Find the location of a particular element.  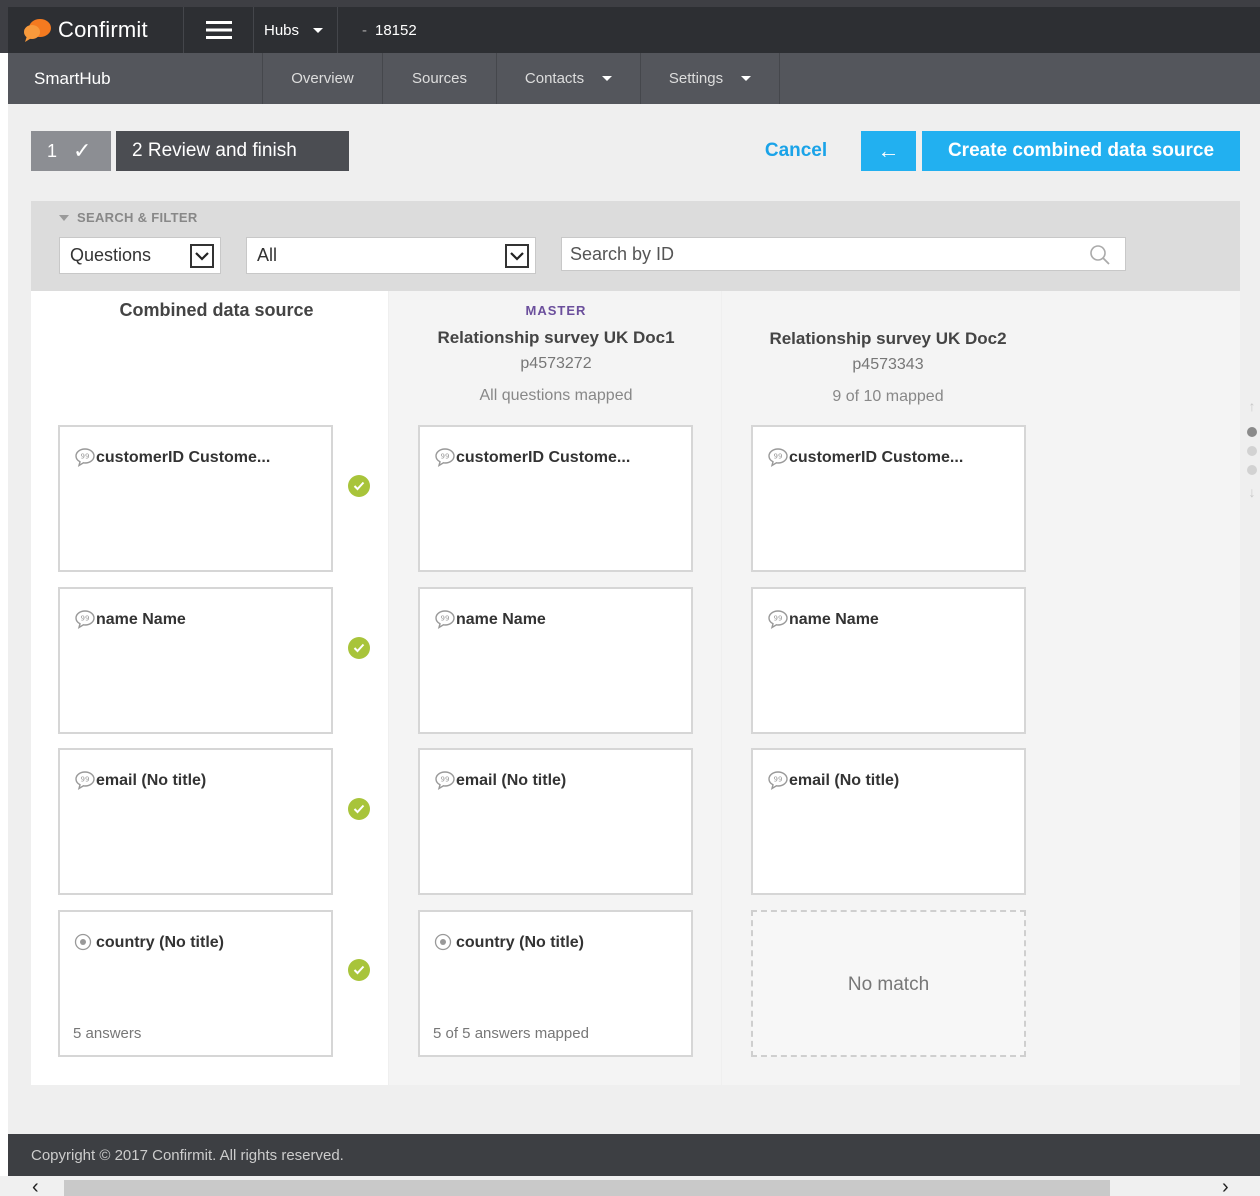

hubs-label: Hubs is located at coordinates (282, 30).